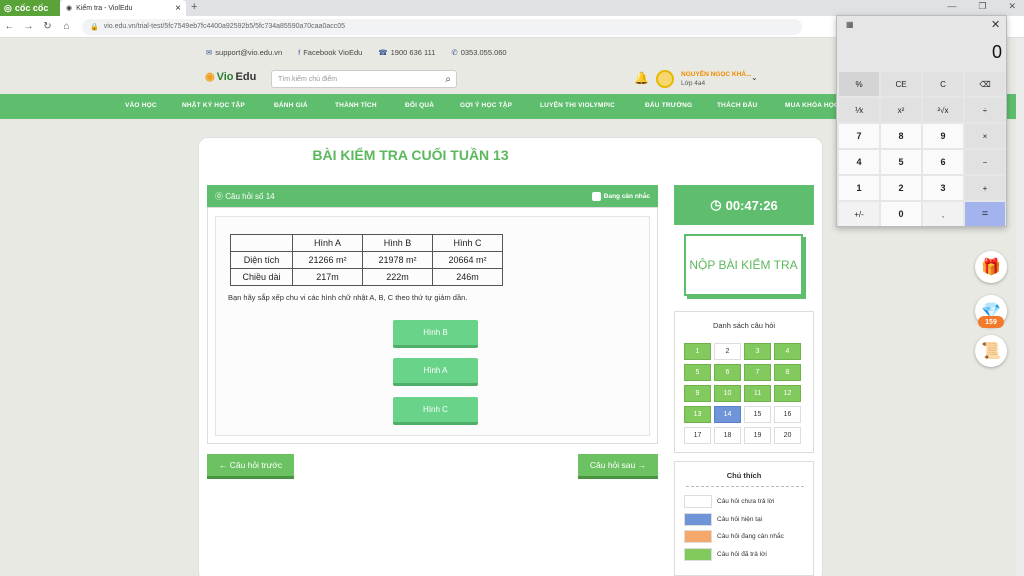 This screenshot has height=576, width=1024. Describe the element at coordinates (697, 393) in the screenshot. I see `question-grid-cell: 9` at that location.